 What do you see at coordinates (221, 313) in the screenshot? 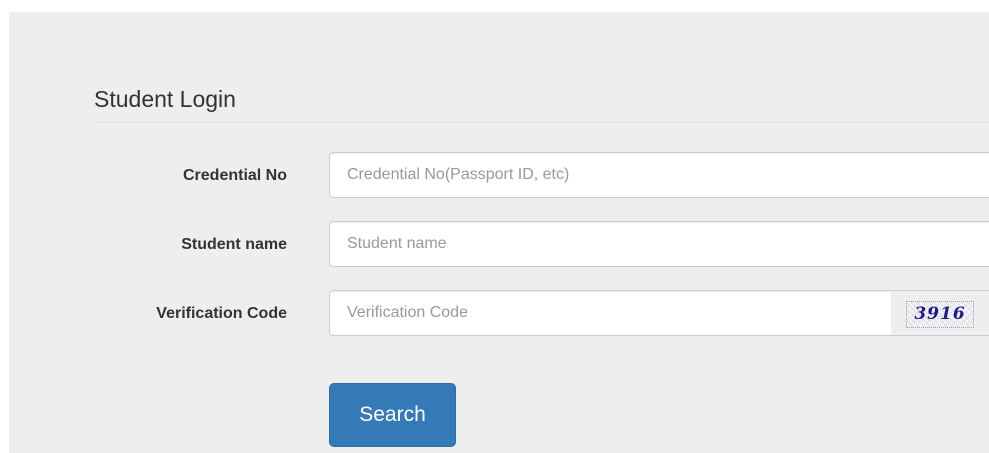
I see `verification-code-label: Verification Code` at bounding box center [221, 313].